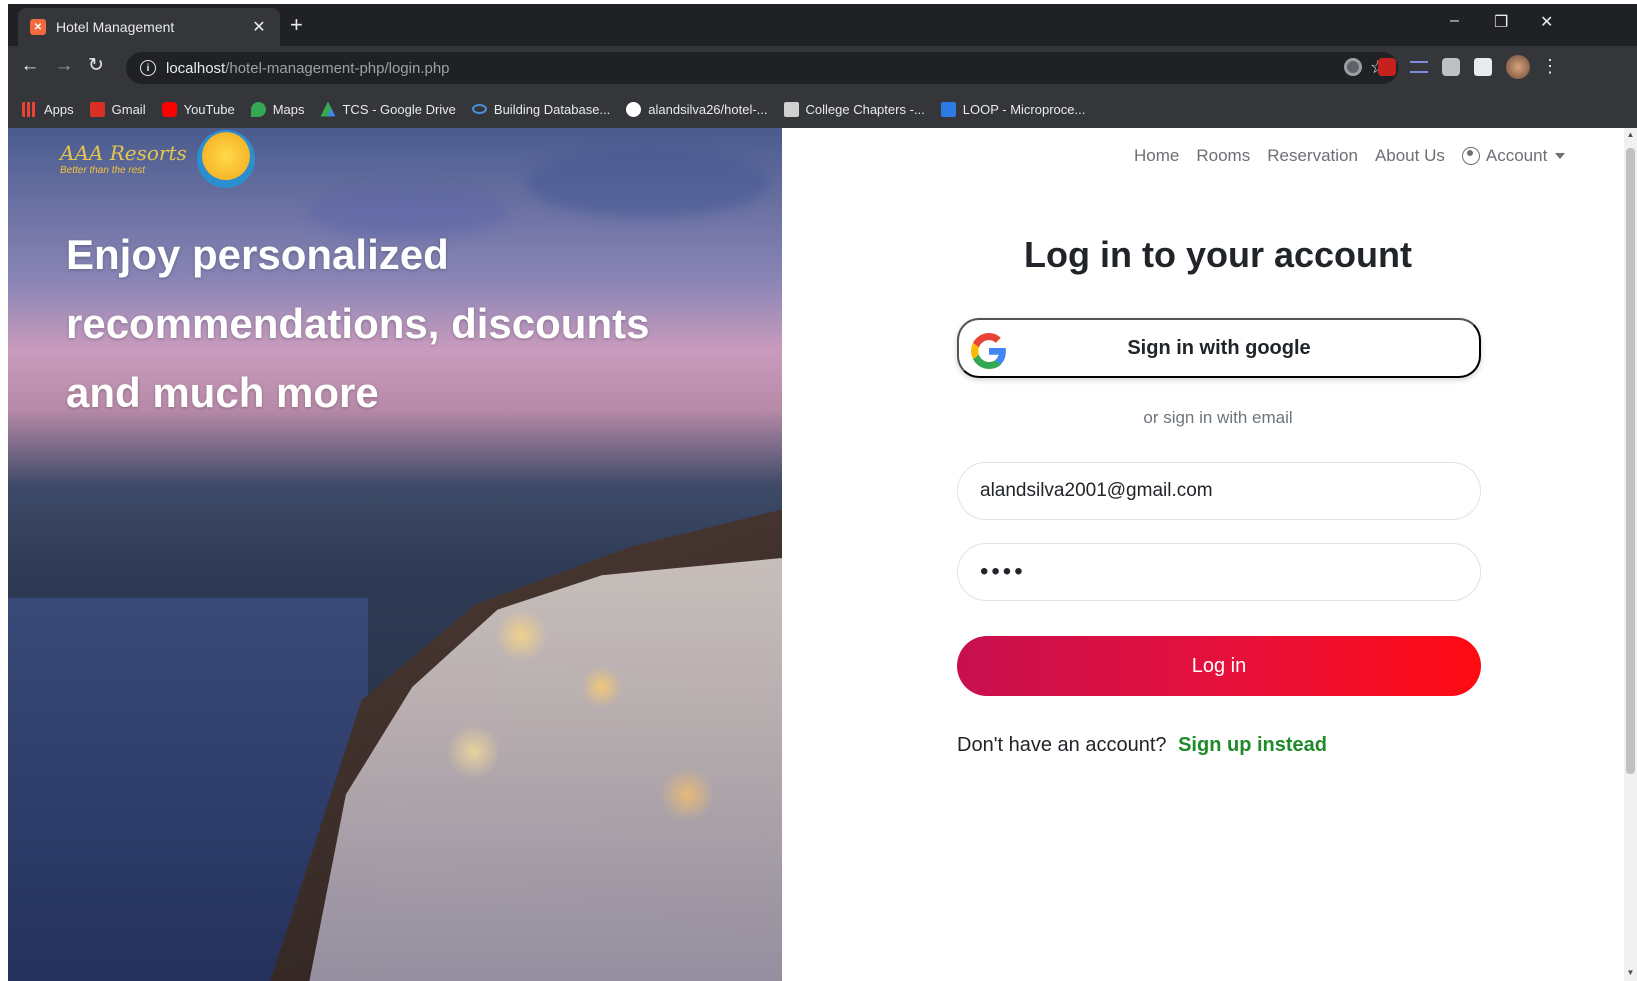  Describe the element at coordinates (1483, 67) in the screenshot. I see `extensions-puzzle-icon` at that location.